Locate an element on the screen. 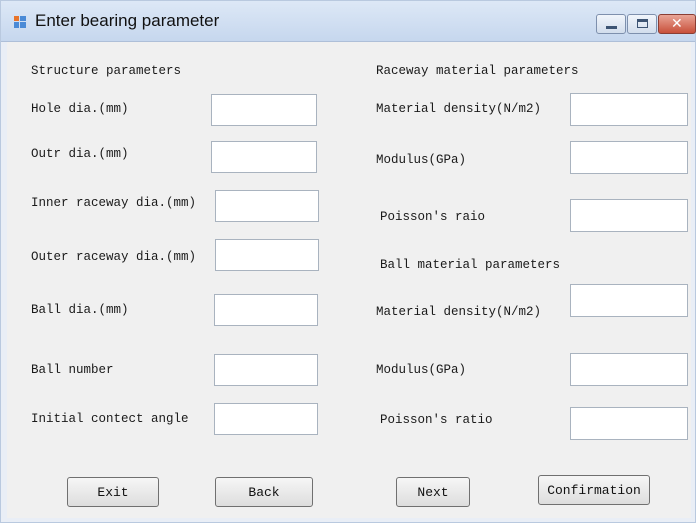  outer-raceway-dia-input is located at coordinates (267, 255).